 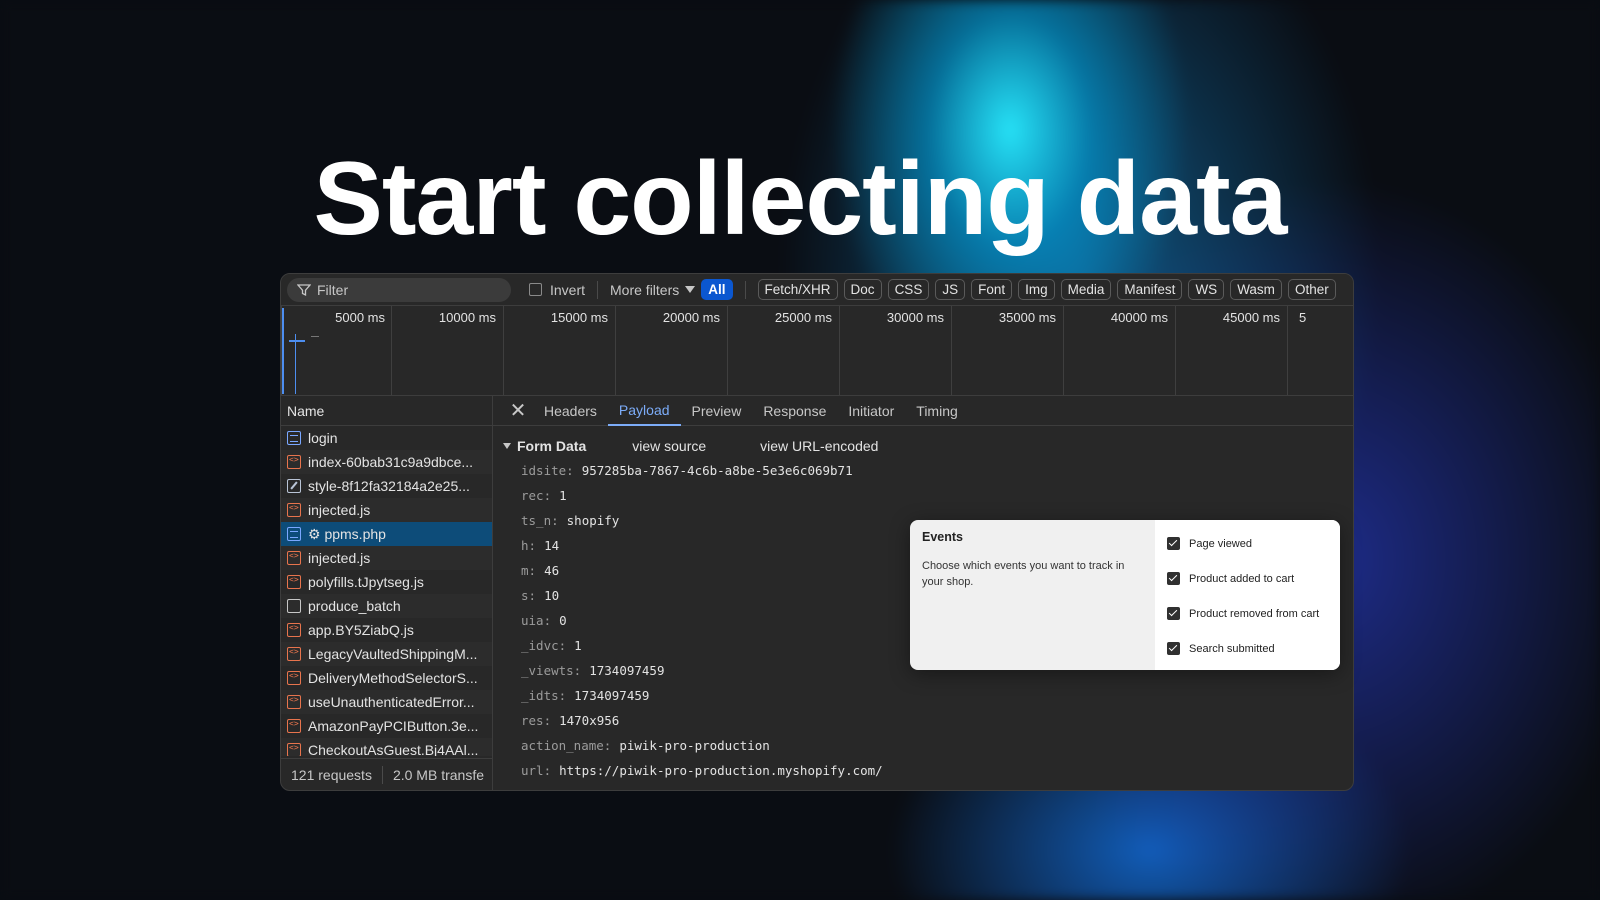 I want to click on field-value: 1470x956, so click(x=589, y=720).